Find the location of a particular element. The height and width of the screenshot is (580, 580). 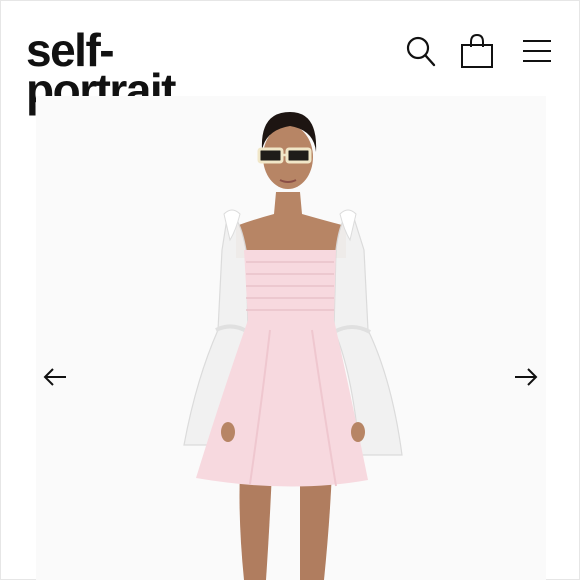

previous-image-button is located at coordinates (55, 377).